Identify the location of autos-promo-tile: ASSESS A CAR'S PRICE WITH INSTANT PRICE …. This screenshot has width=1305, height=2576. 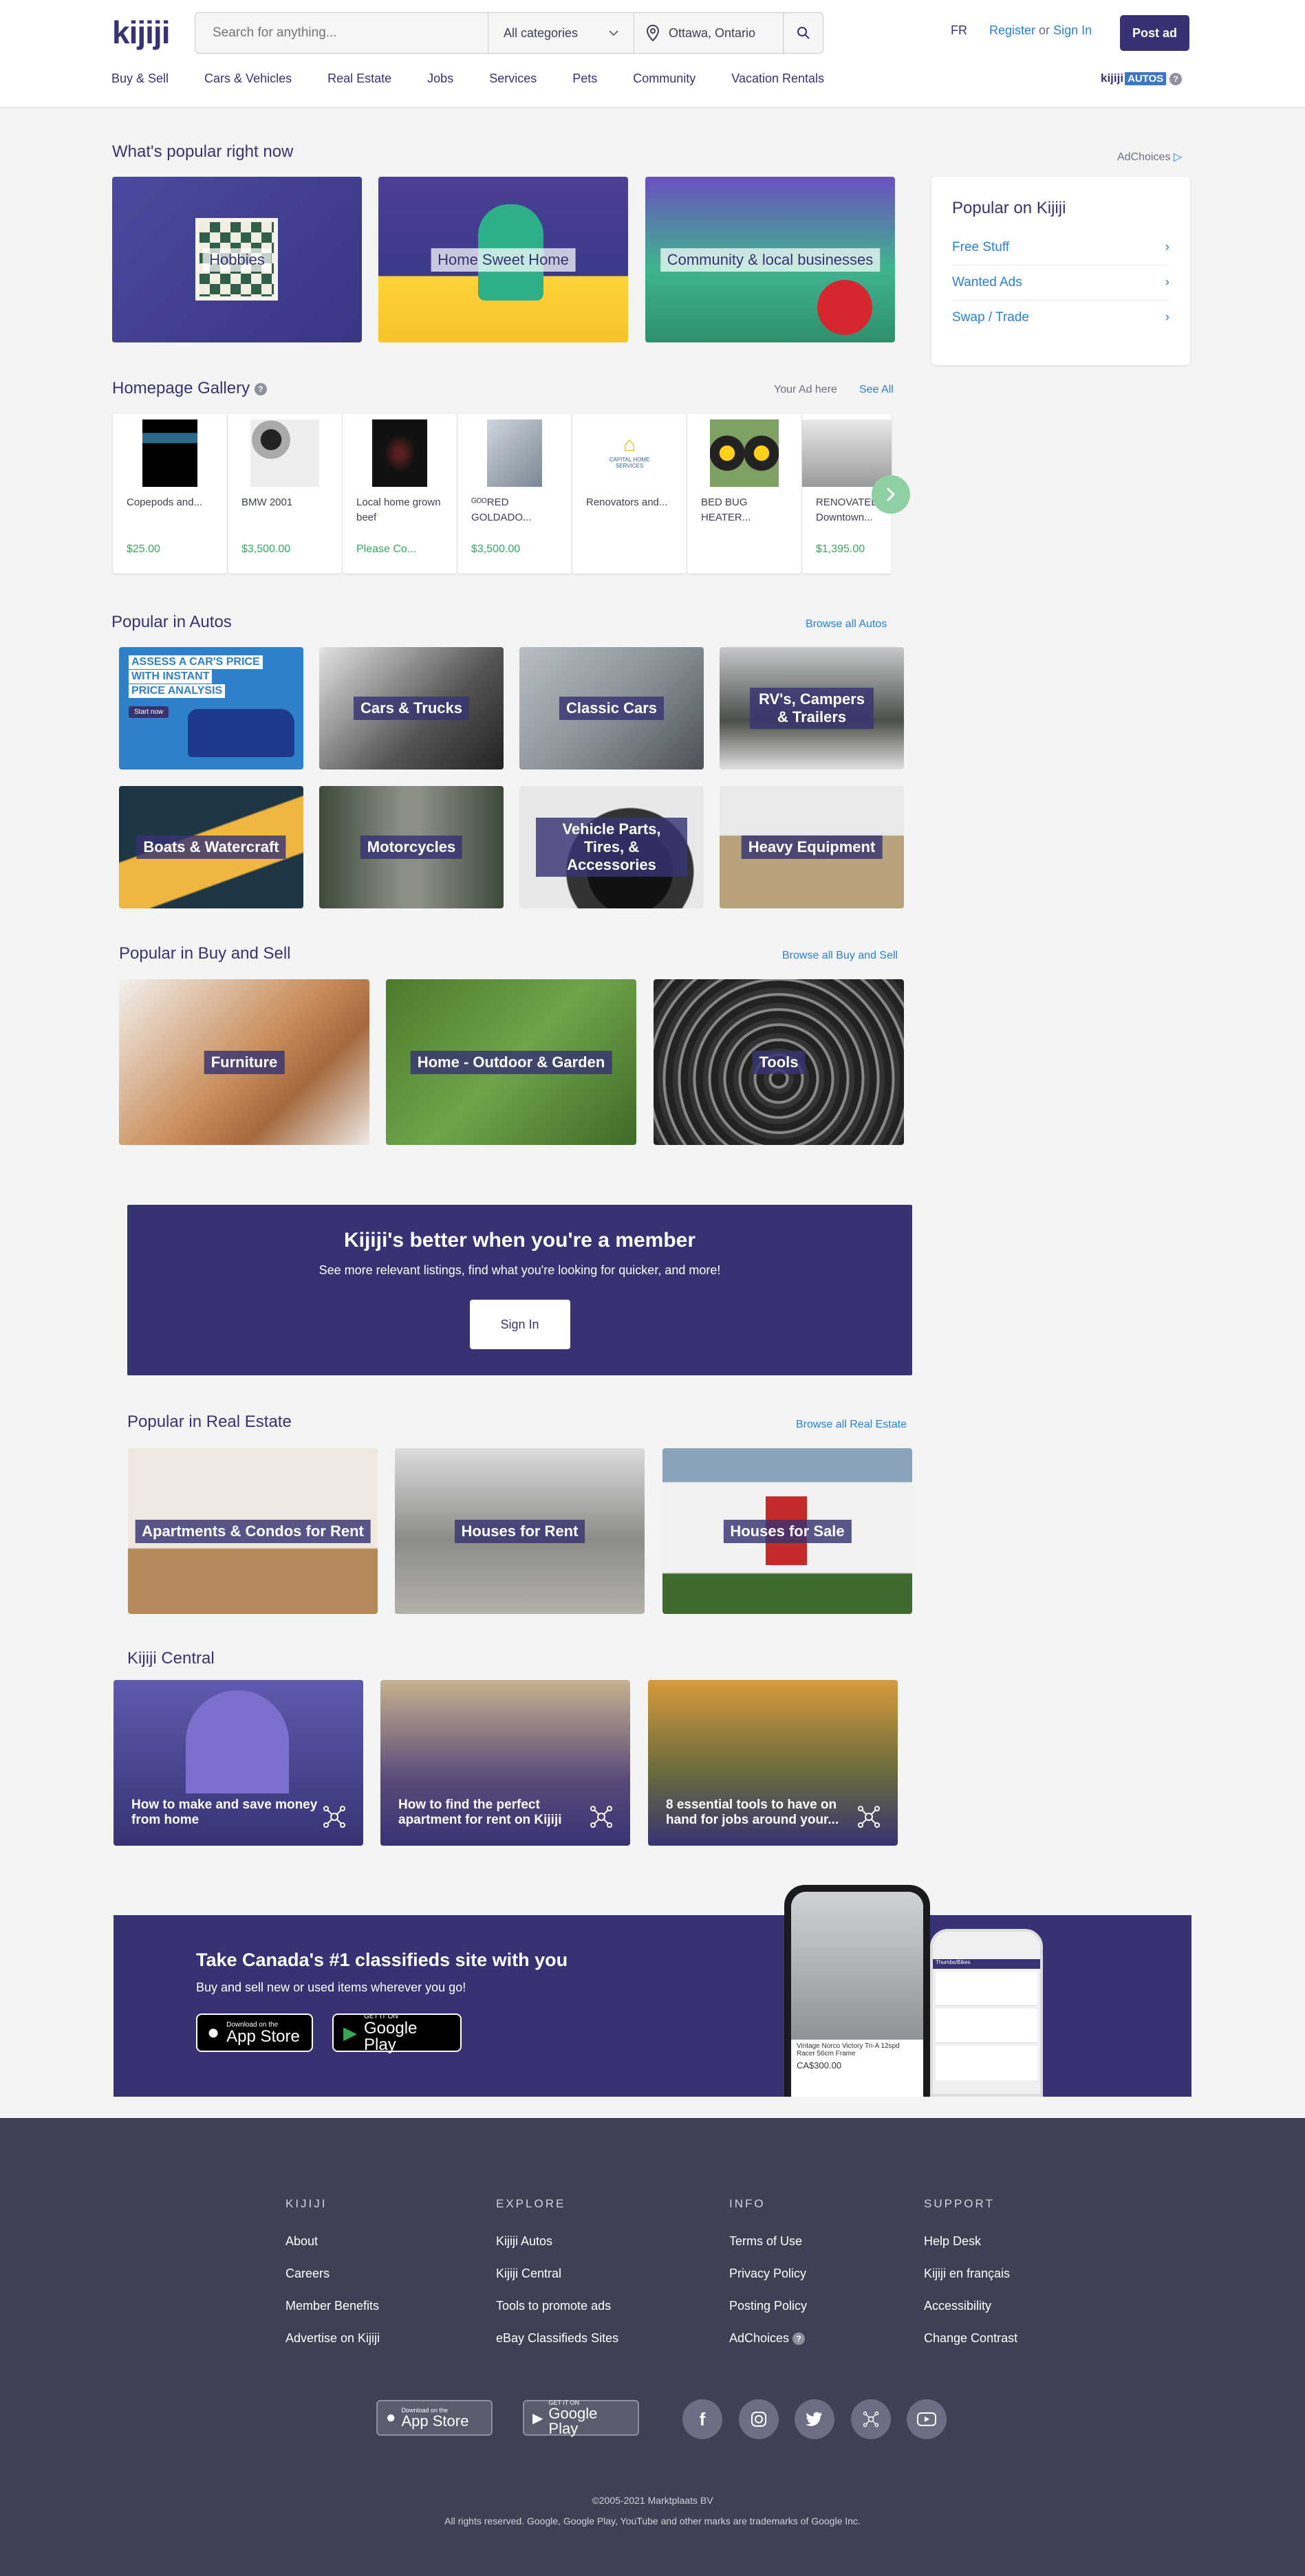
(211, 708).